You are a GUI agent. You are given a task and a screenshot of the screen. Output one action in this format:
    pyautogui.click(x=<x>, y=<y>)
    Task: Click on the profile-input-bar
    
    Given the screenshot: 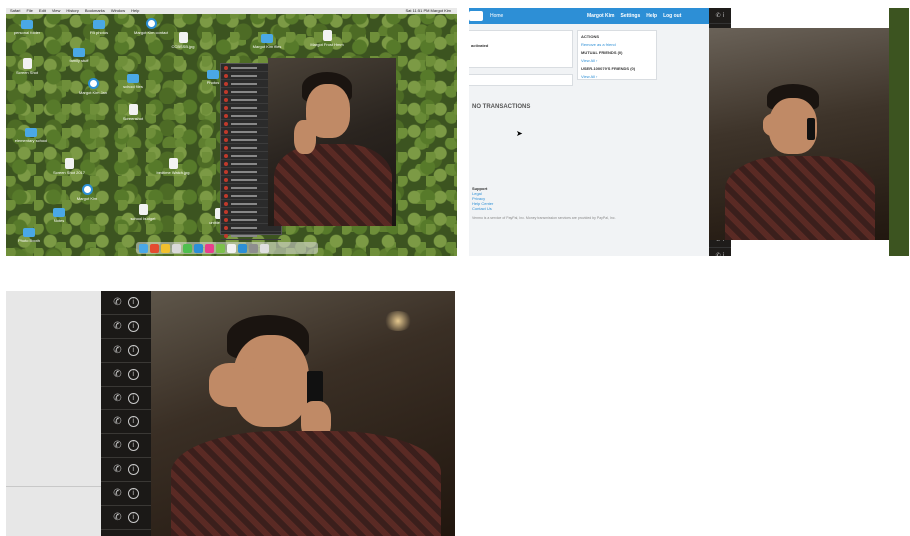 What is the action you would take?
    pyautogui.click(x=521, y=80)
    